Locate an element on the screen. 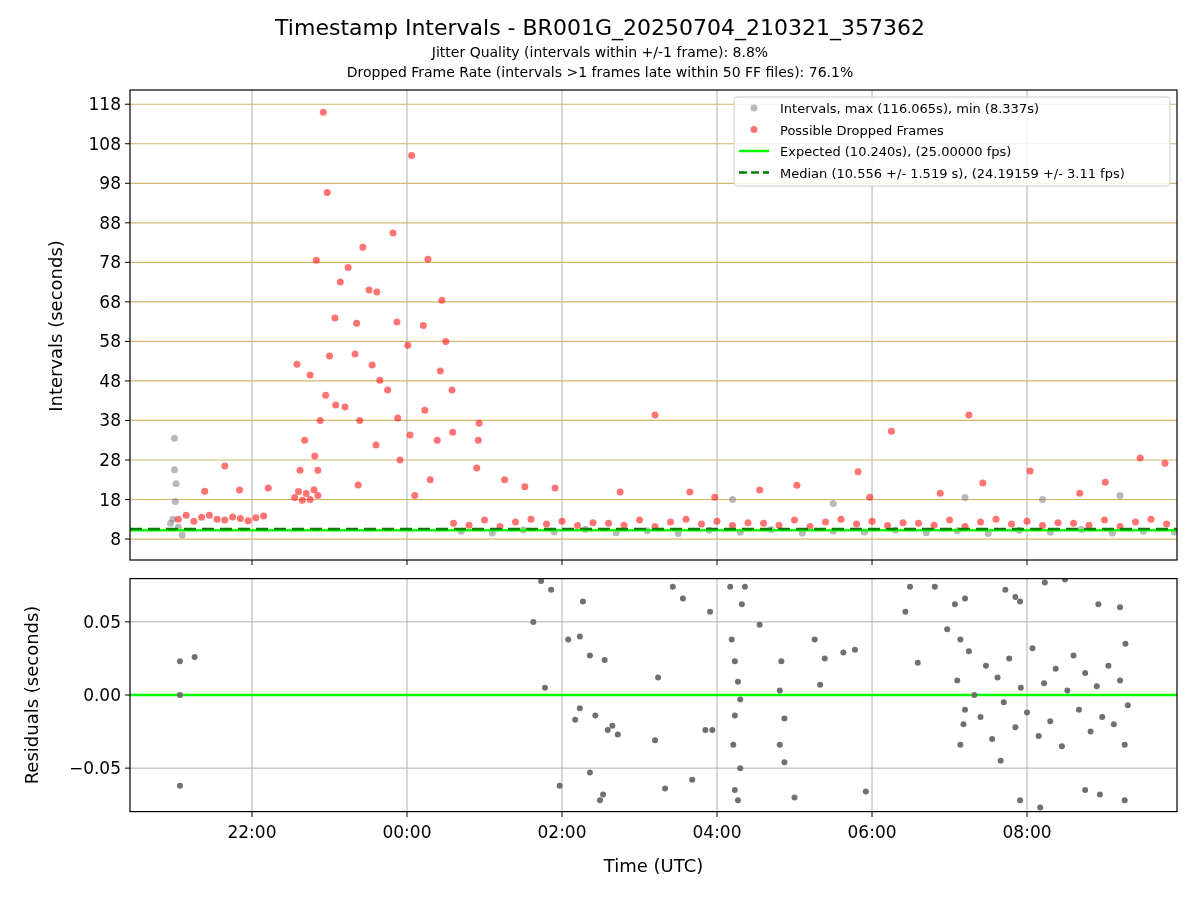 This screenshot has height=900, width=1200. chart-subtitle: Dropped Frame Rate (intervals >1 frames late within 50 FF files): 76.1% is located at coordinates (600, 72).